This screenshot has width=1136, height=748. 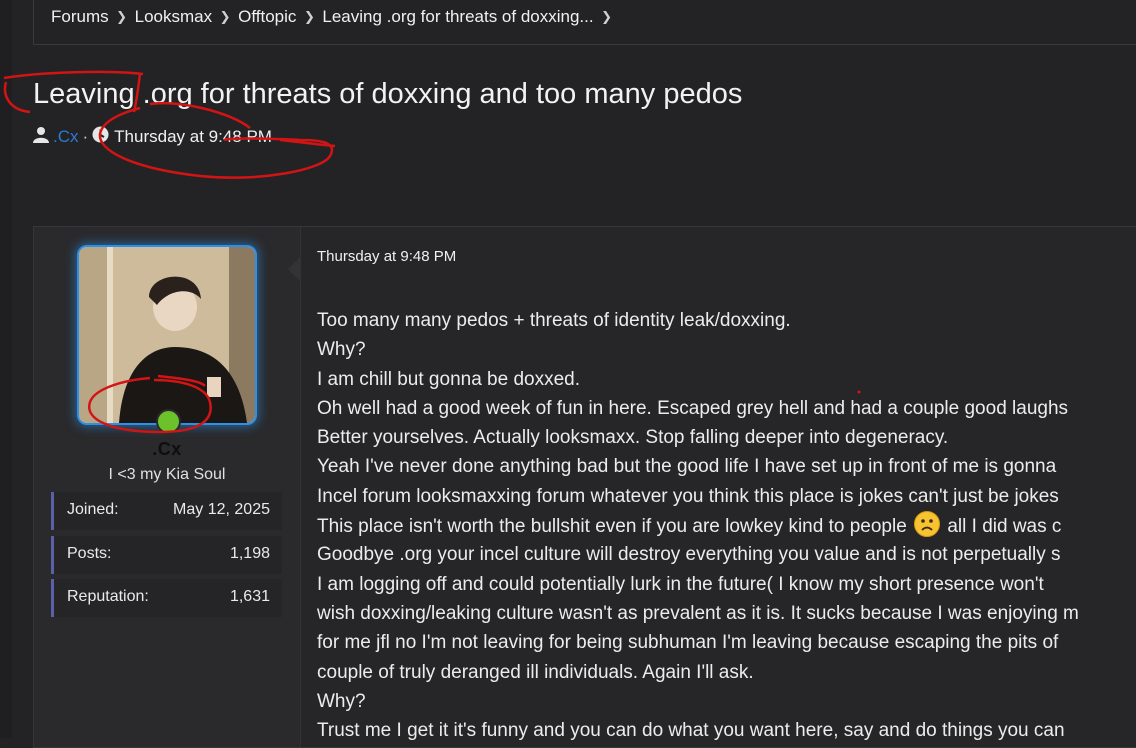 What do you see at coordinates (249, 596) in the screenshot?
I see `stat-value: 1,631` at bounding box center [249, 596].